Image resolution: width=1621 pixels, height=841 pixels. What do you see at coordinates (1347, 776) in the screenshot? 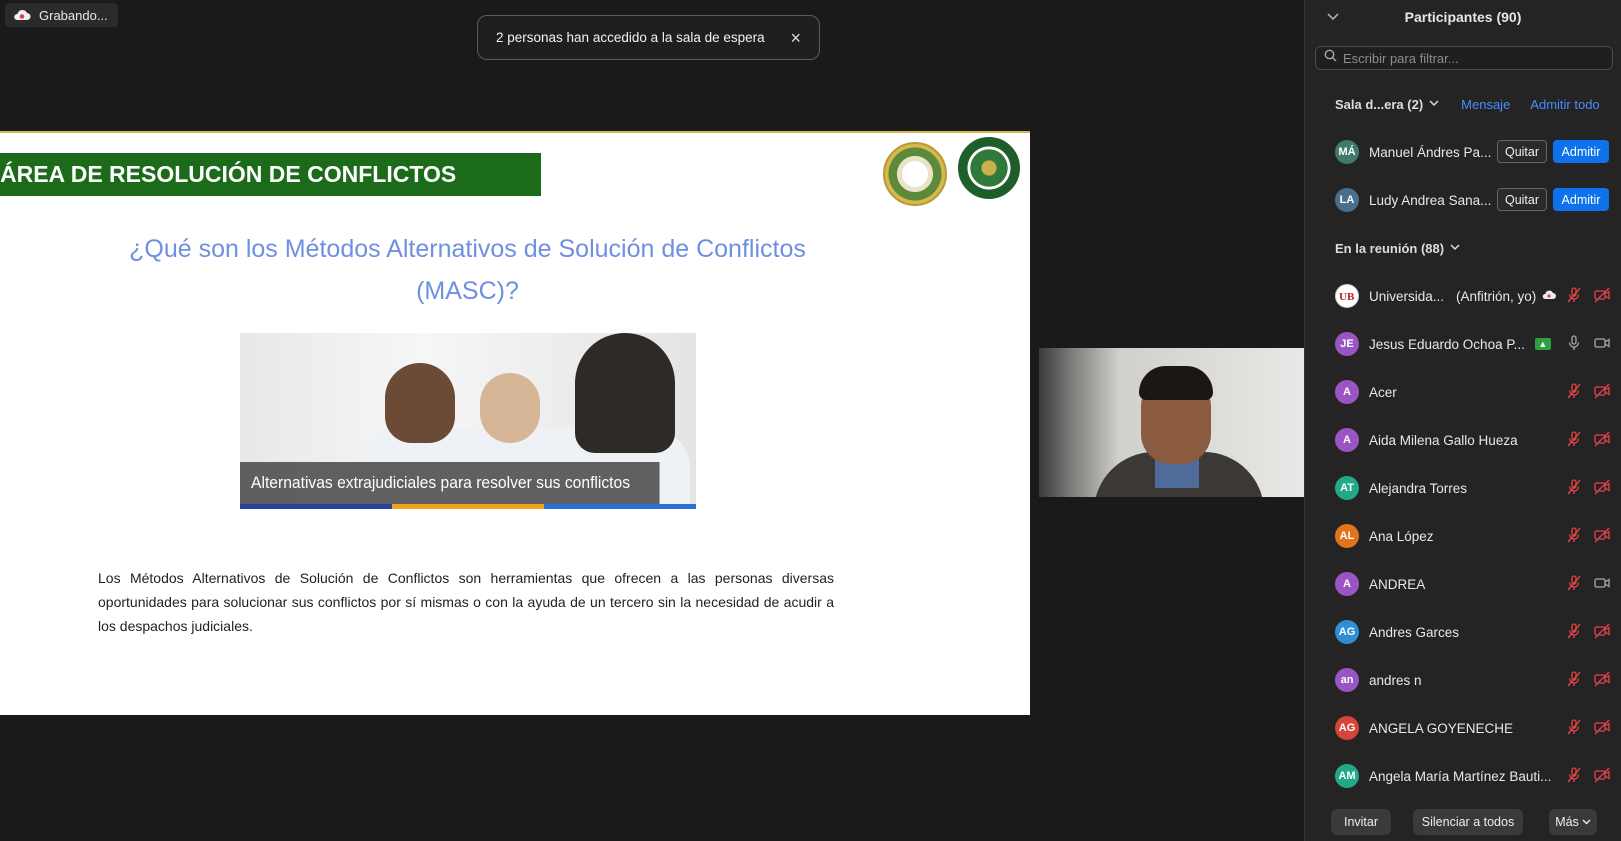
I see `avatar: AM` at bounding box center [1347, 776].